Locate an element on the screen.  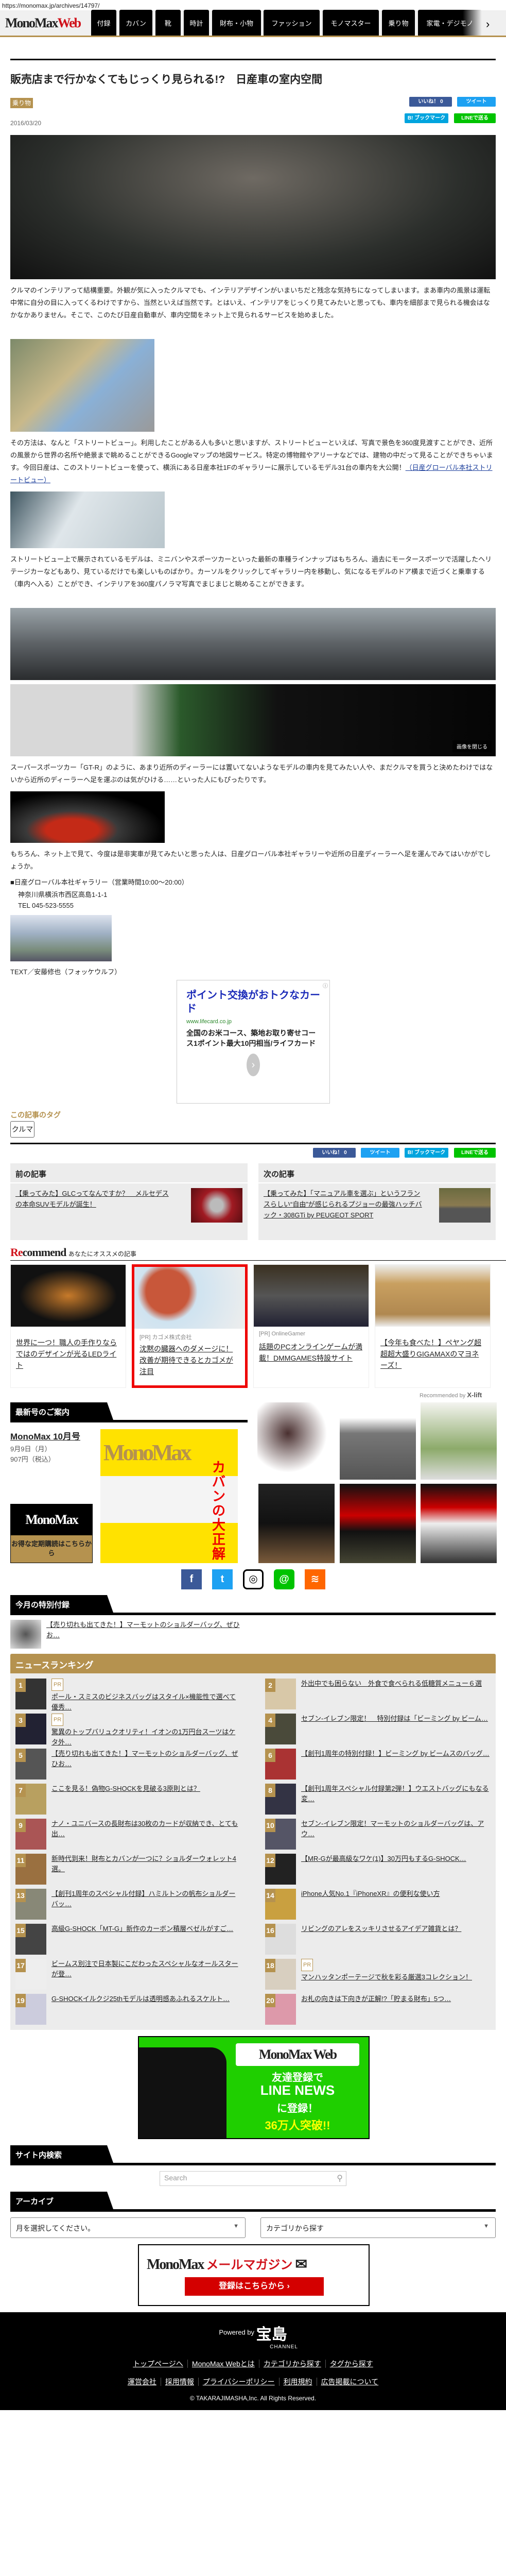
ranking-link: 外出中でも困らない 外食で食べられる低糖質メニュー６選 is located at coordinates (391, 1683).